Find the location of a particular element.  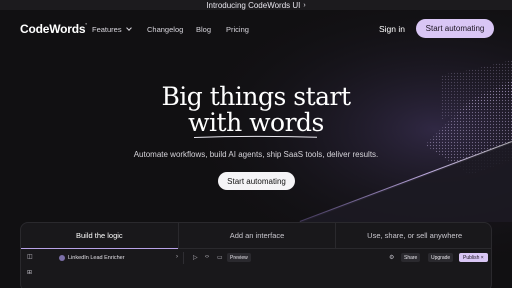

announcement-bar: Introducing CodeWords UI › is located at coordinates (256, 5).